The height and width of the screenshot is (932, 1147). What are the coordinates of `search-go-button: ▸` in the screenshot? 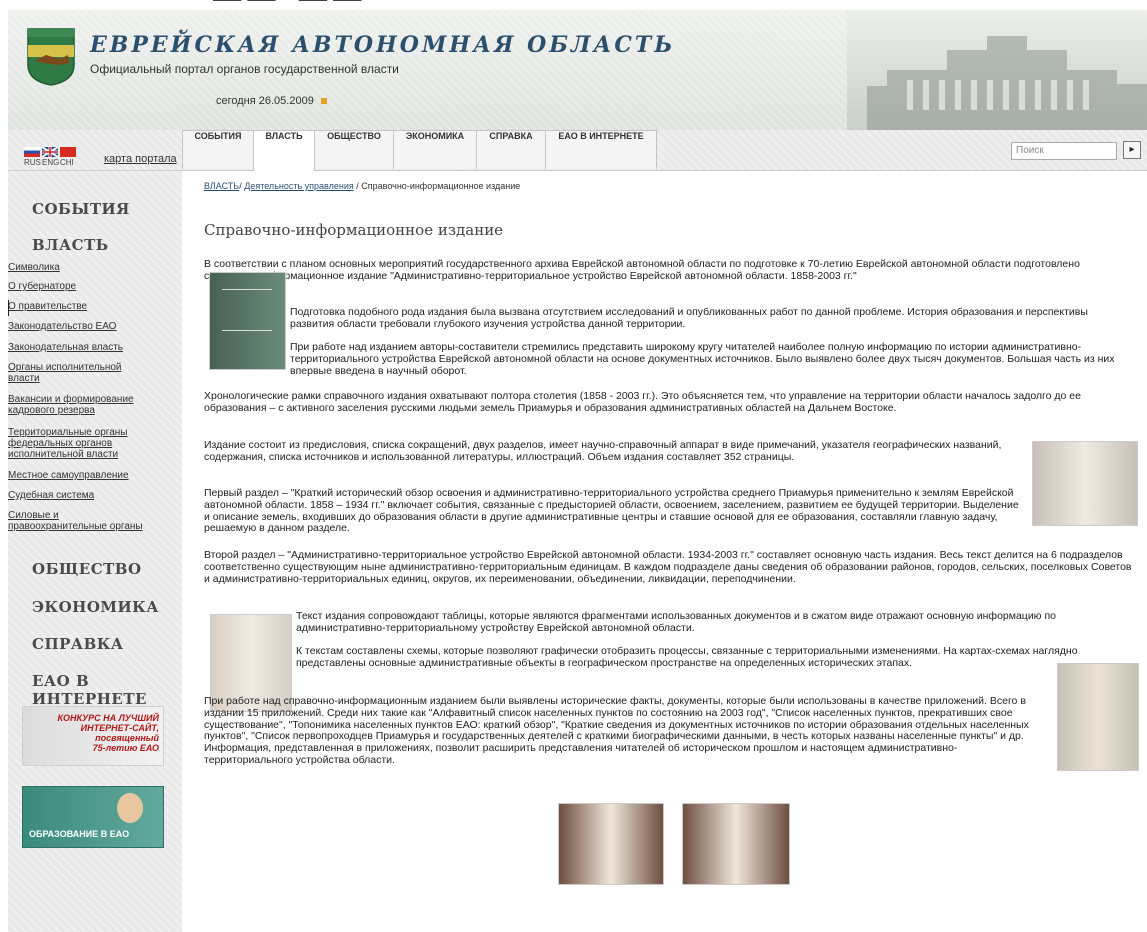 It's located at (1132, 150).